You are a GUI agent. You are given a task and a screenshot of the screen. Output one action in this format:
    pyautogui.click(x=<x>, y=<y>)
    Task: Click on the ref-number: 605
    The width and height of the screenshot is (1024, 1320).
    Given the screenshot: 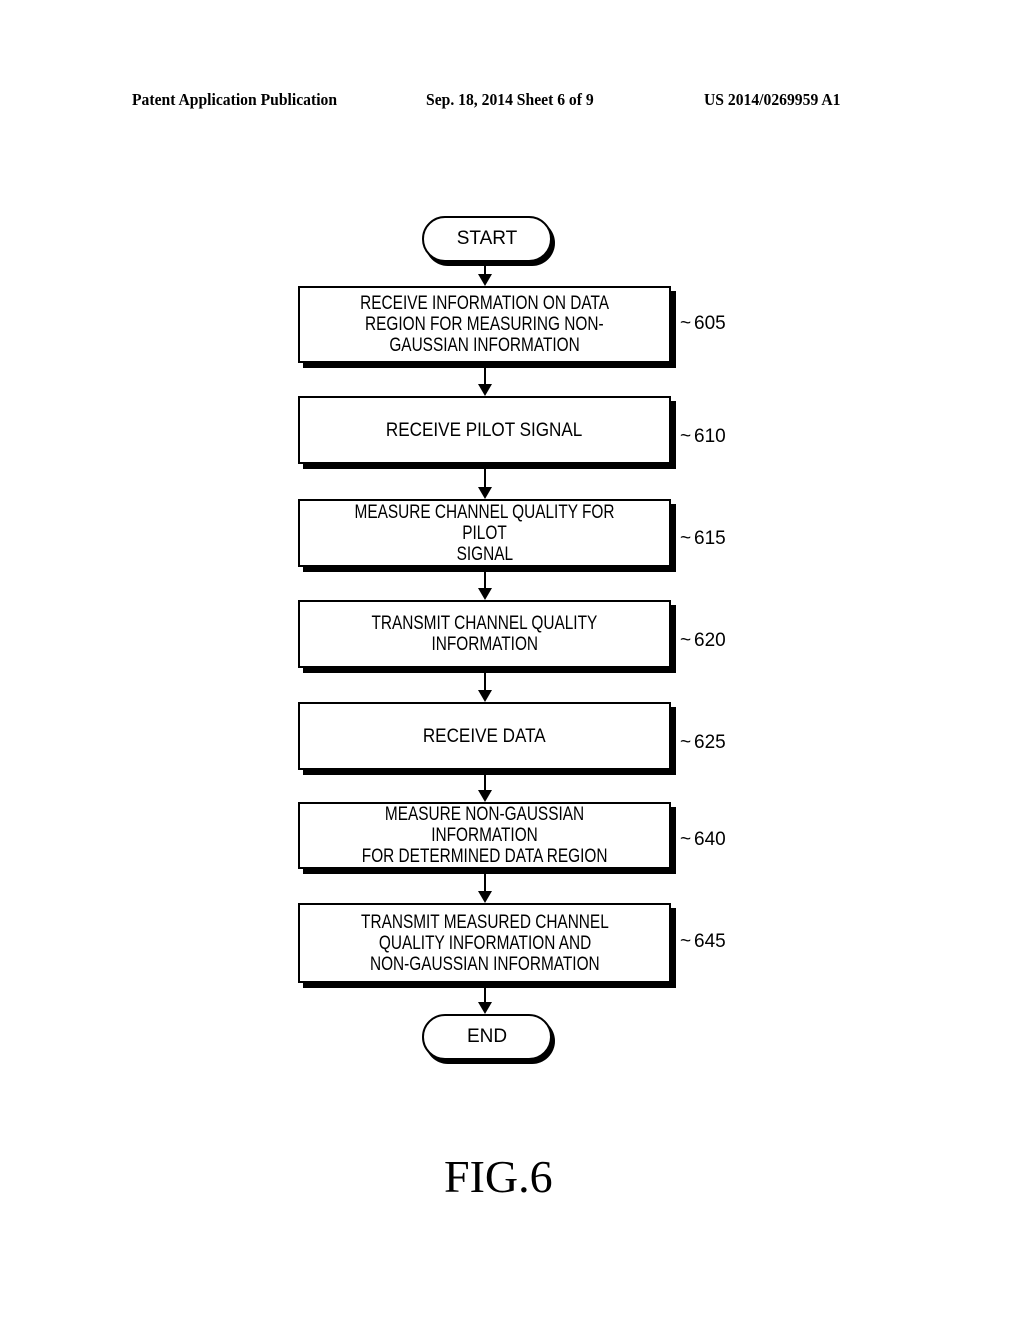 What is the action you would take?
    pyautogui.click(x=710, y=323)
    